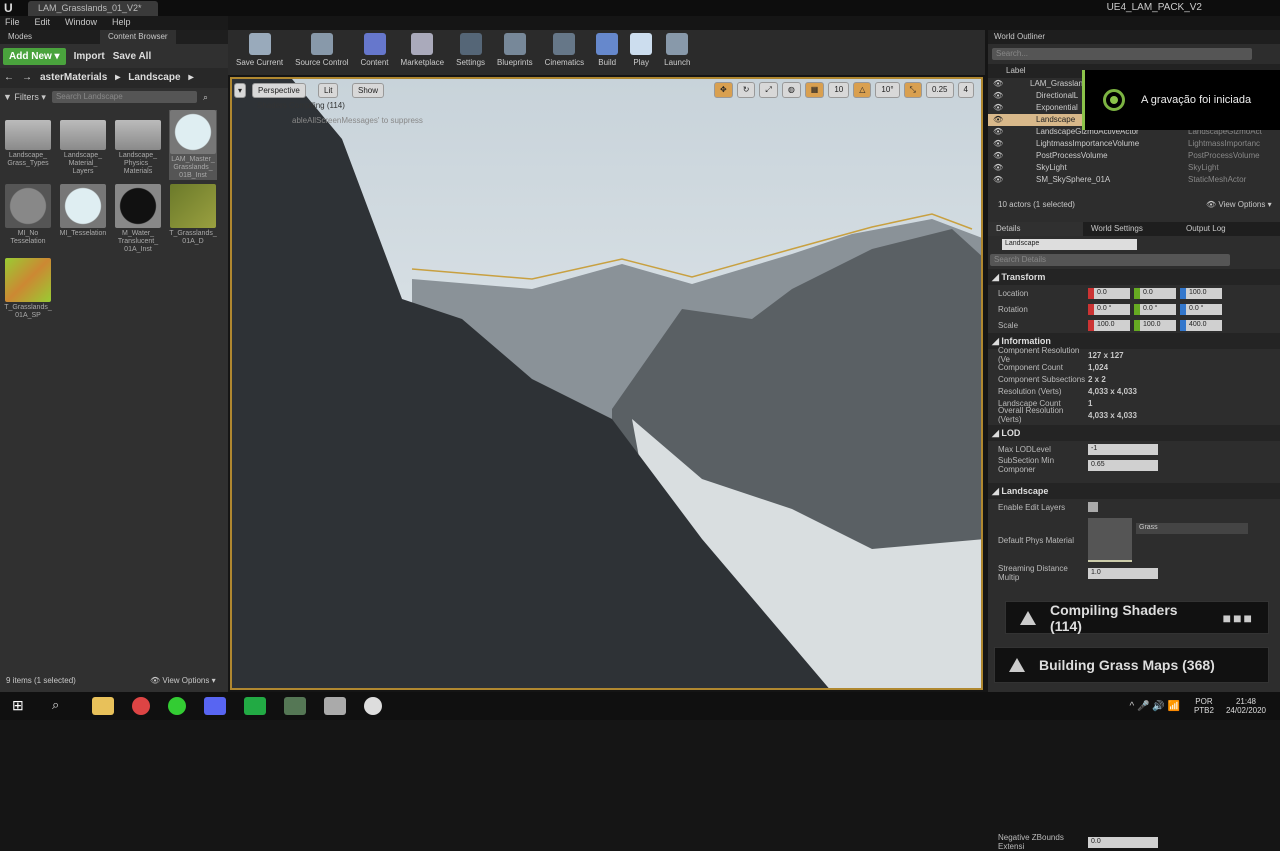 The width and height of the screenshot is (1280, 851). Describe the element at coordinates (1192, 528) in the screenshot. I see `phys-material-dropdown: Grass` at that location.